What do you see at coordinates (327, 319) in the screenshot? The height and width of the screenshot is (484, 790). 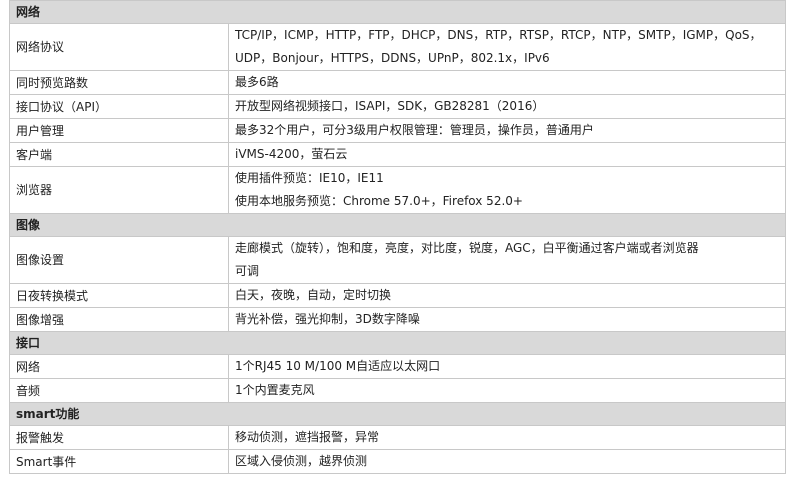 I see `spec-value-line: 背光补偿，强光抑制，3D数字降噪` at bounding box center [327, 319].